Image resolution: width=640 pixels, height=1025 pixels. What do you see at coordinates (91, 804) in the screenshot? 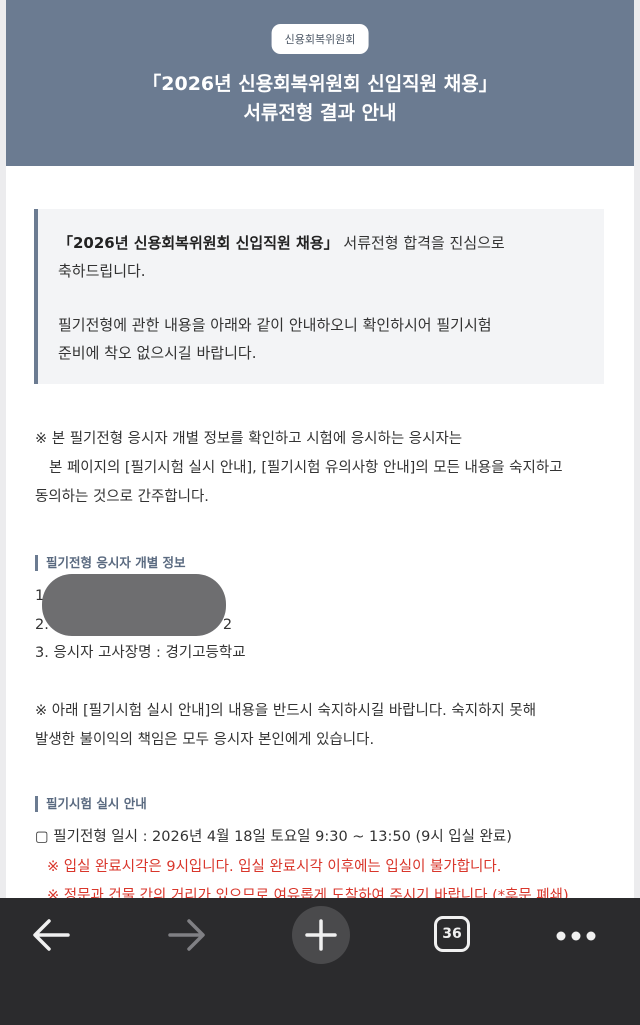
I see `exam-info-heading: 필기시험 실시 안내` at bounding box center [91, 804].